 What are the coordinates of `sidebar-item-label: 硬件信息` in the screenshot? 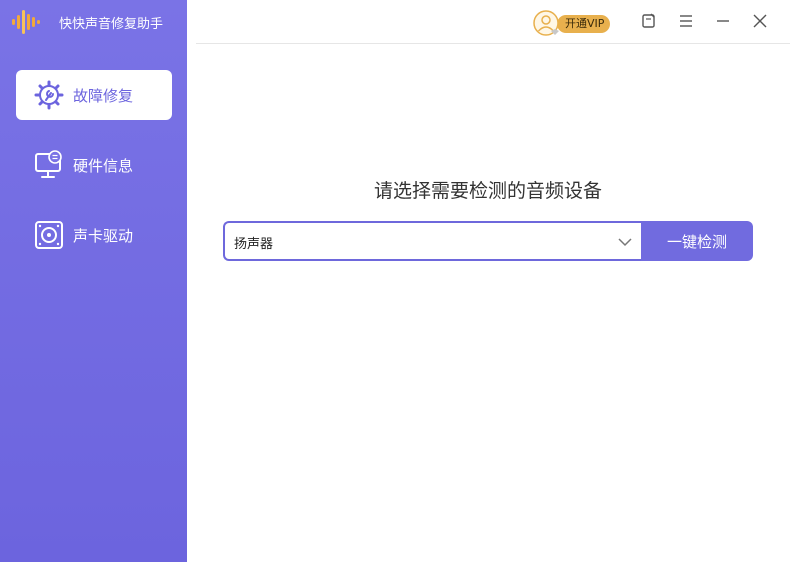 It's located at (103, 165).